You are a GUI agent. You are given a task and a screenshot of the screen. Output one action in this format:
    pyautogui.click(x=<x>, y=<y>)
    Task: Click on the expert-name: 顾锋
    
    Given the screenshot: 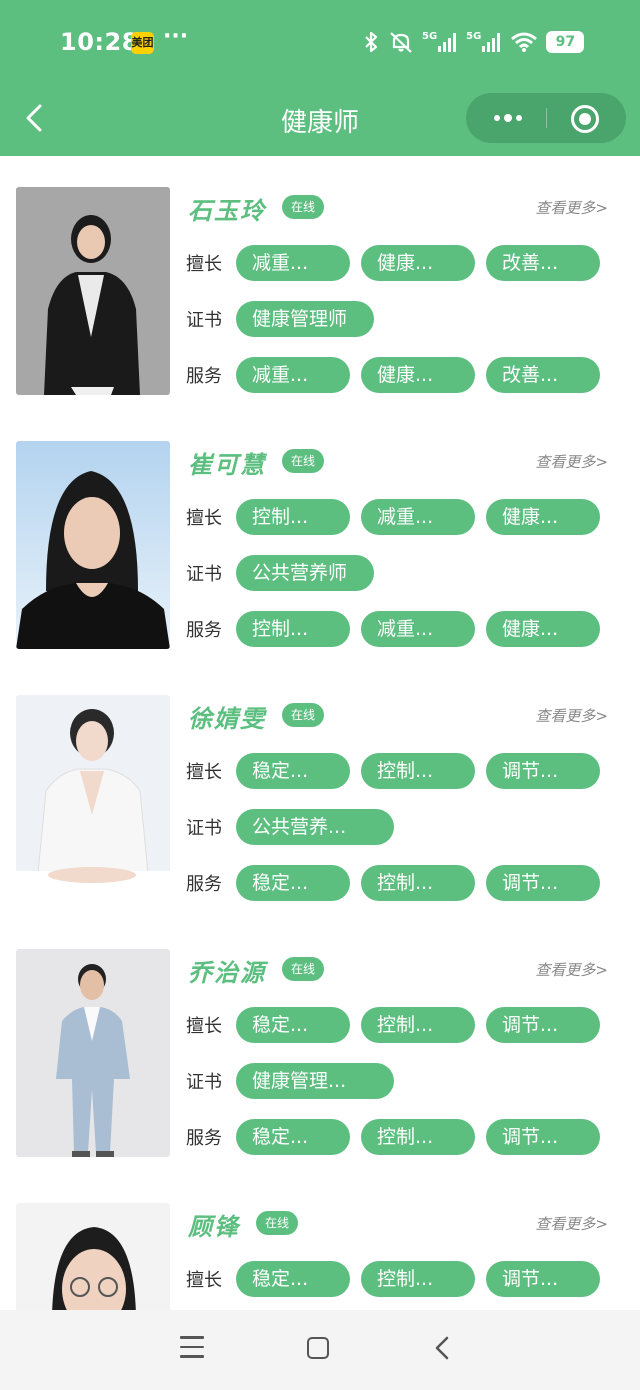 What is the action you would take?
    pyautogui.click(x=214, y=1227)
    